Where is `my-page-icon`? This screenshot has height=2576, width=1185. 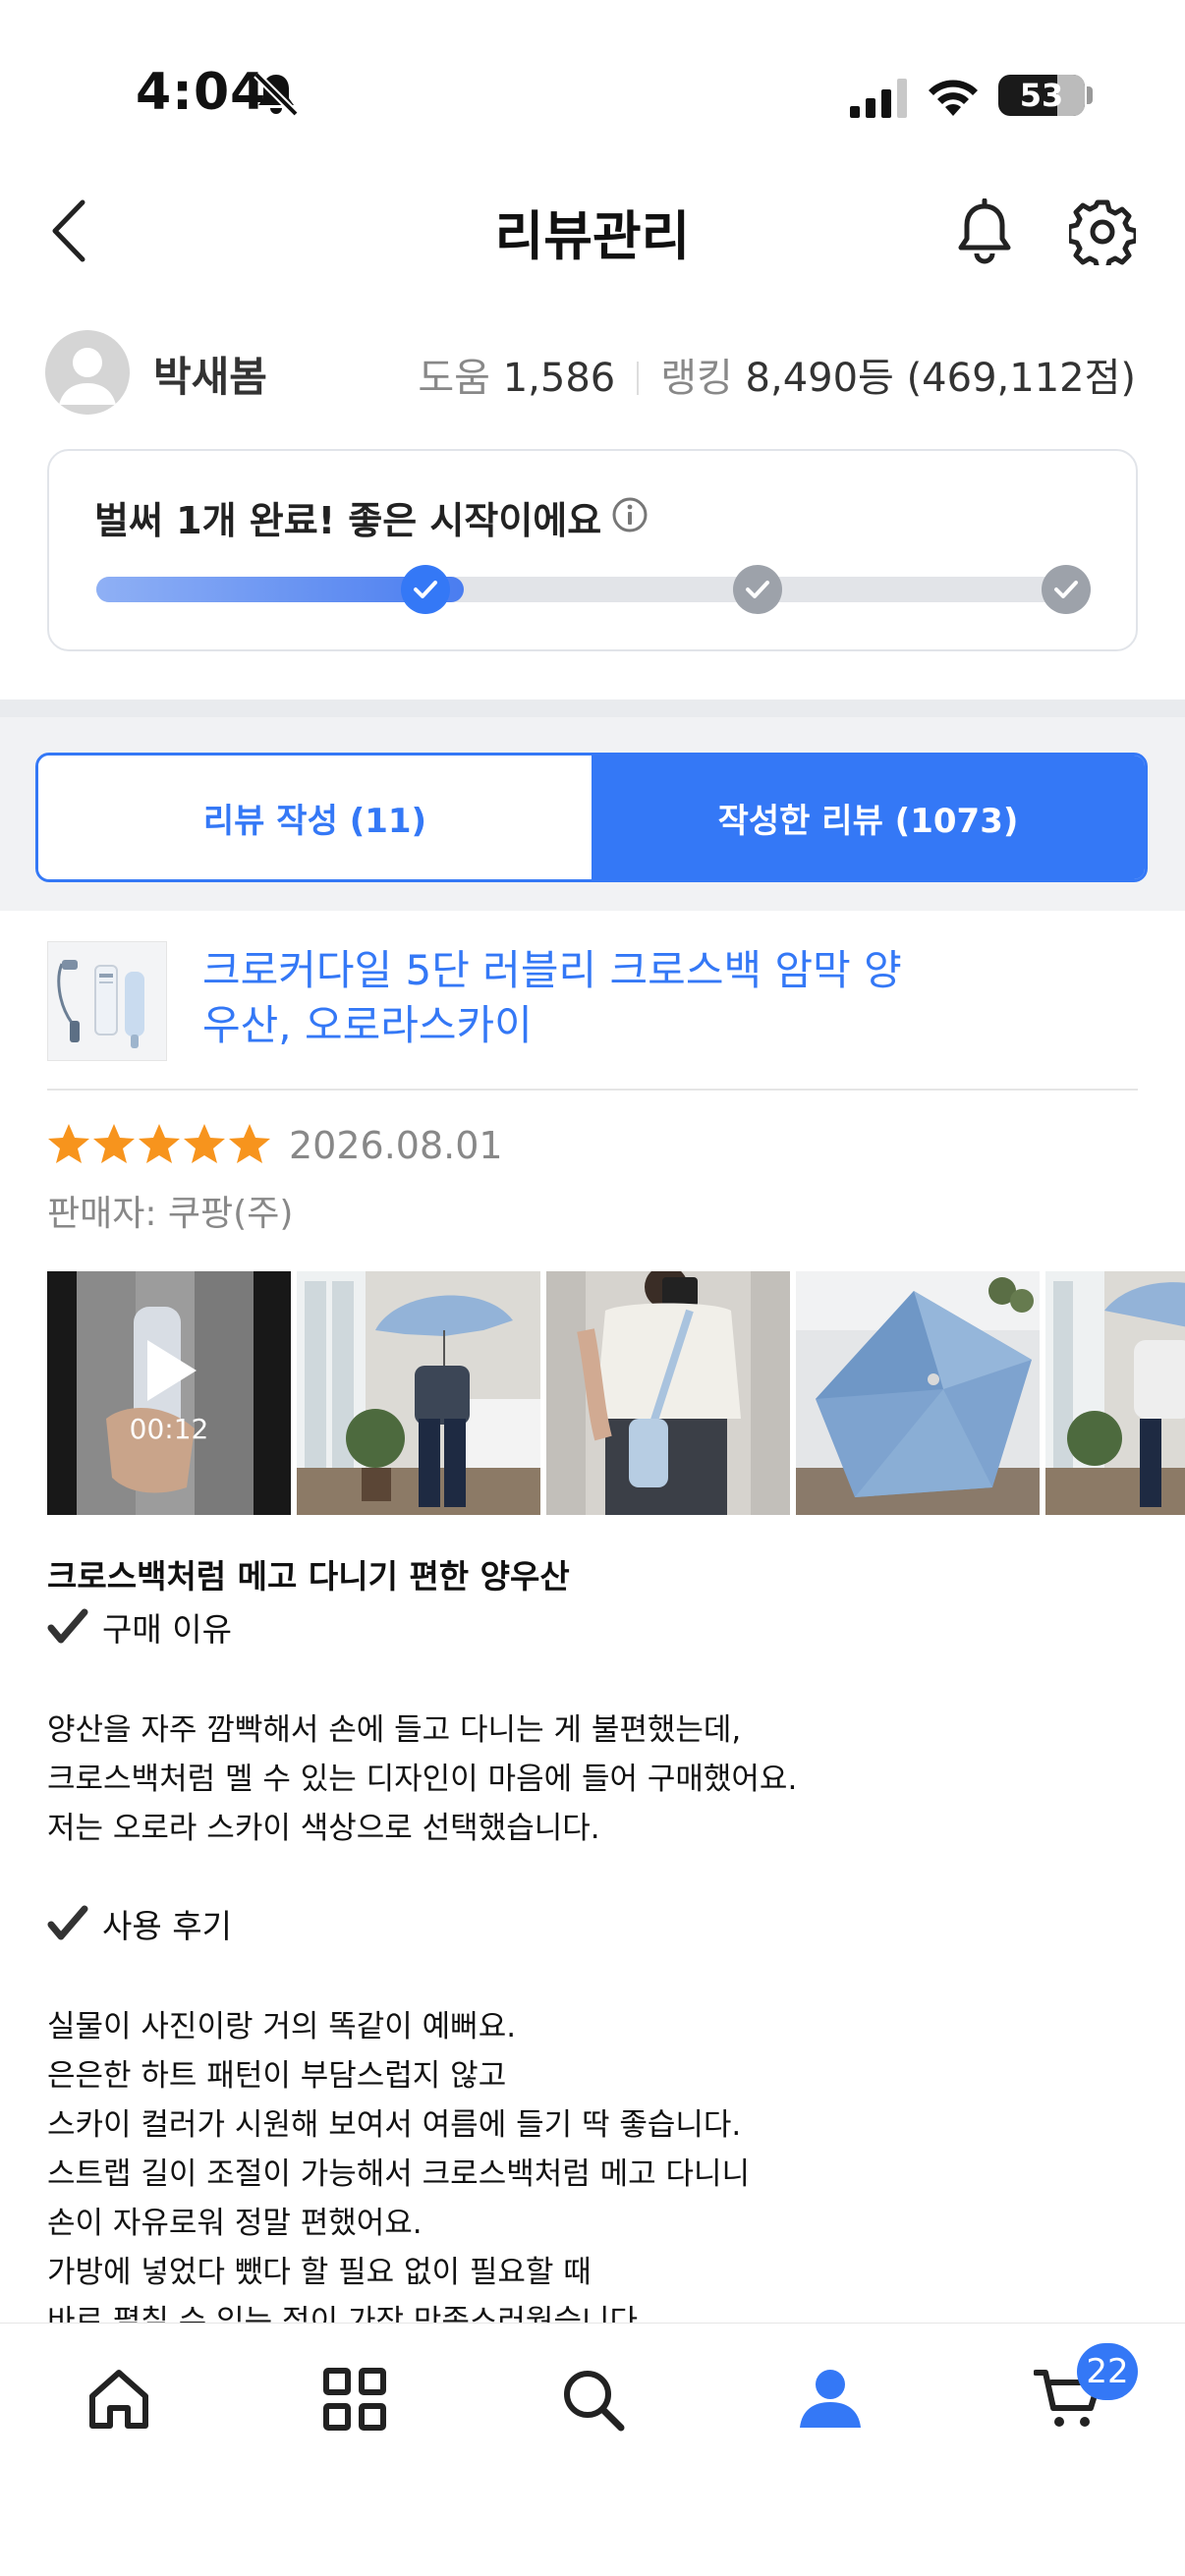 my-page-icon is located at coordinates (831, 2399).